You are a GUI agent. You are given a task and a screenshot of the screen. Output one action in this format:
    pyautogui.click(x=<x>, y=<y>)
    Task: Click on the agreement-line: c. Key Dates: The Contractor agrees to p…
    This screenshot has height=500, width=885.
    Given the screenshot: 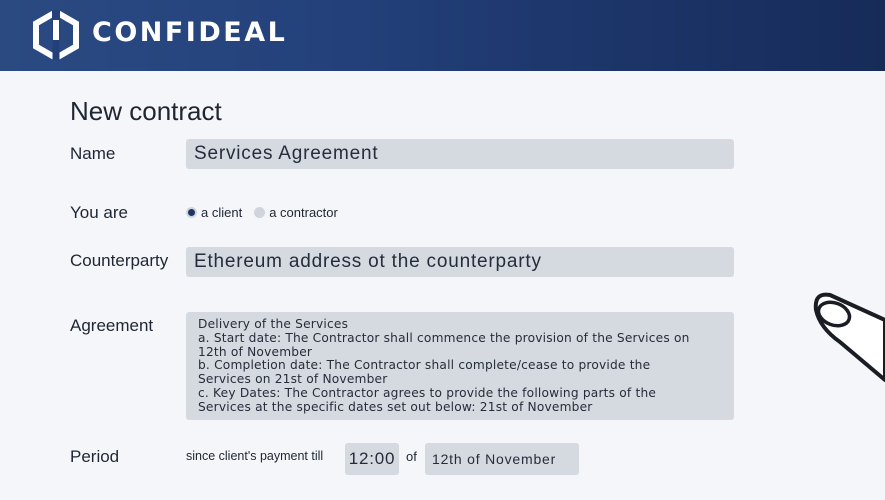 What is the action you would take?
    pyautogui.click(x=427, y=392)
    